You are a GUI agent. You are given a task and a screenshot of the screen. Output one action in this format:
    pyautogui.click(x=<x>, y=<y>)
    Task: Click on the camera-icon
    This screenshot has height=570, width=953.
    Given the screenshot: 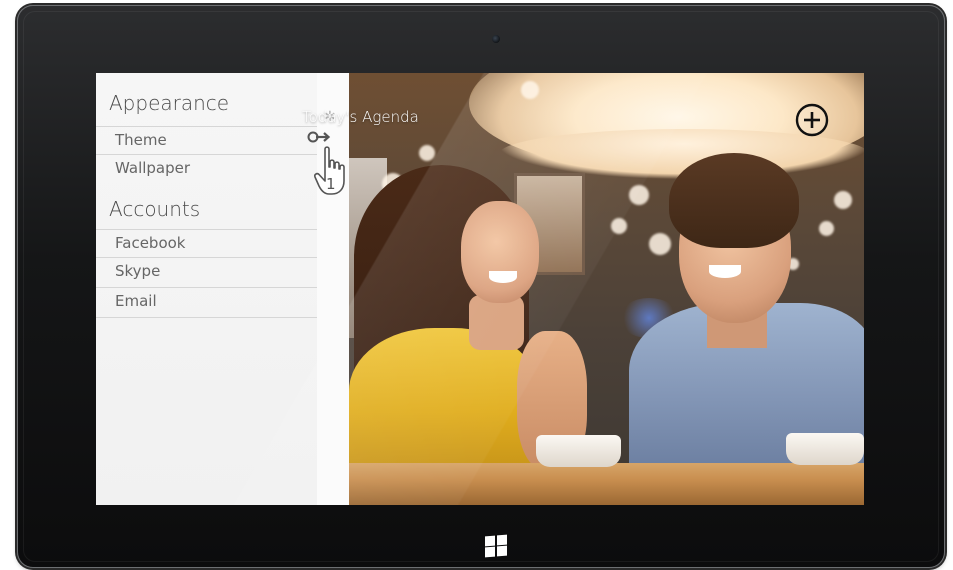 What is the action you would take?
    pyautogui.click(x=496, y=39)
    